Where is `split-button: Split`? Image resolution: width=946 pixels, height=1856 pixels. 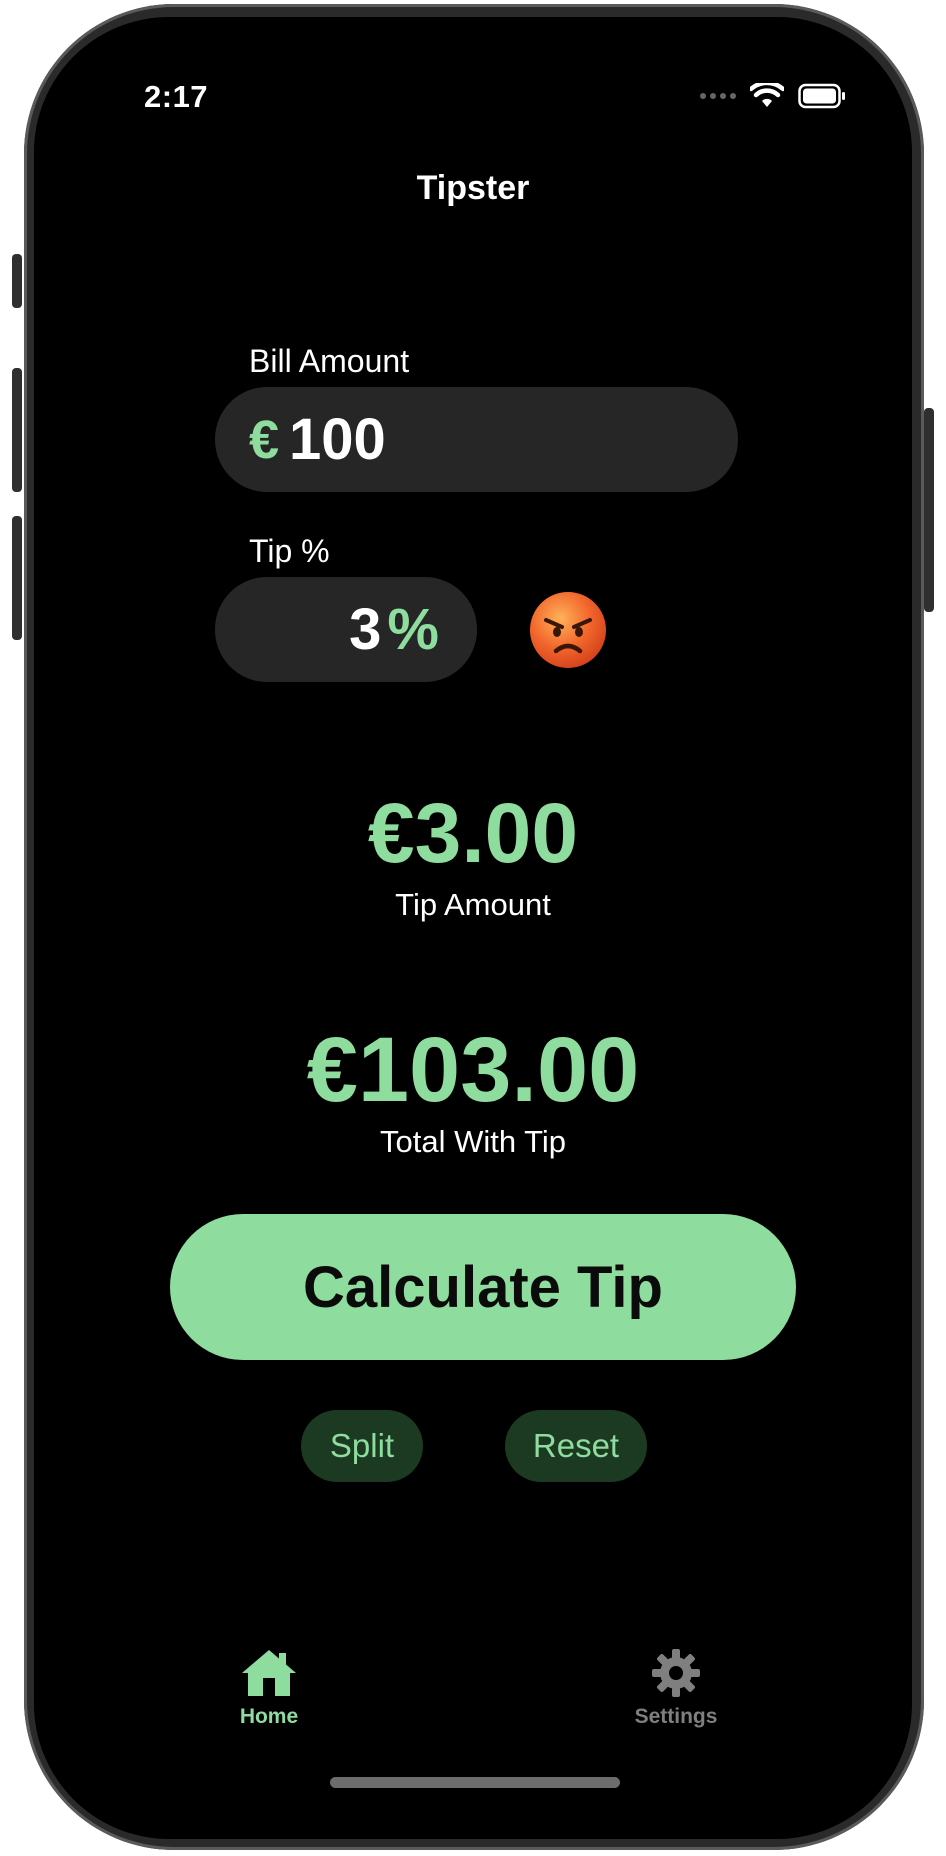 split-button: Split is located at coordinates (362, 1446).